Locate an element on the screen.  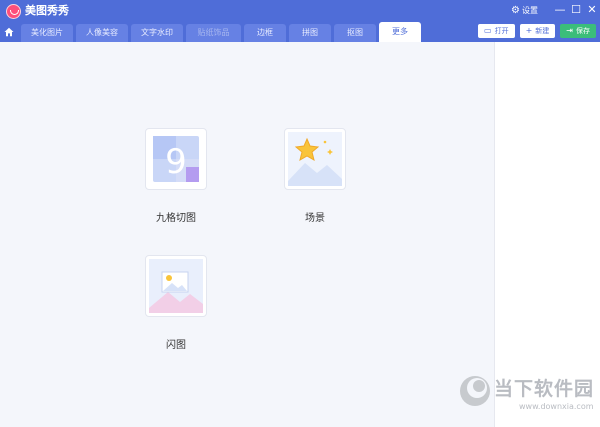
maximize-button: ☐ is located at coordinates (576, 10).